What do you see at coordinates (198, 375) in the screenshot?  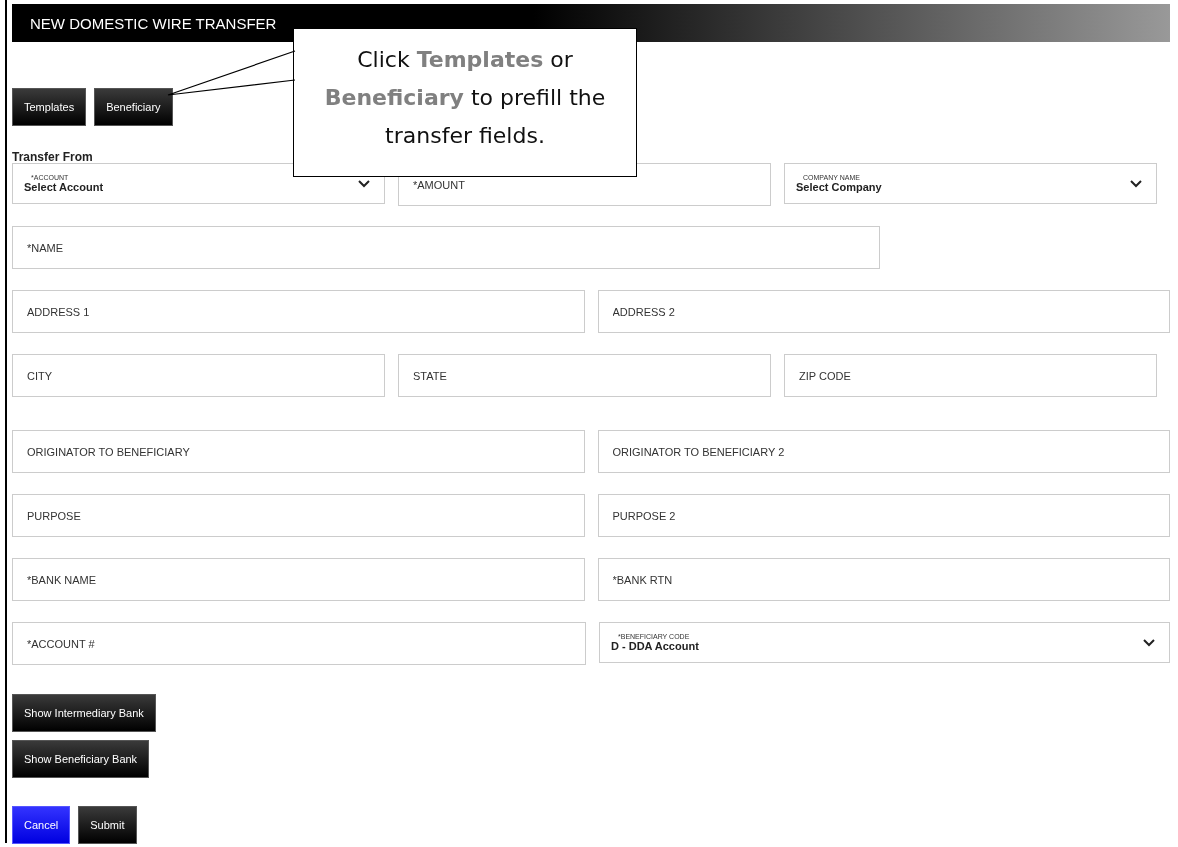 I see `text-field: CITY` at bounding box center [198, 375].